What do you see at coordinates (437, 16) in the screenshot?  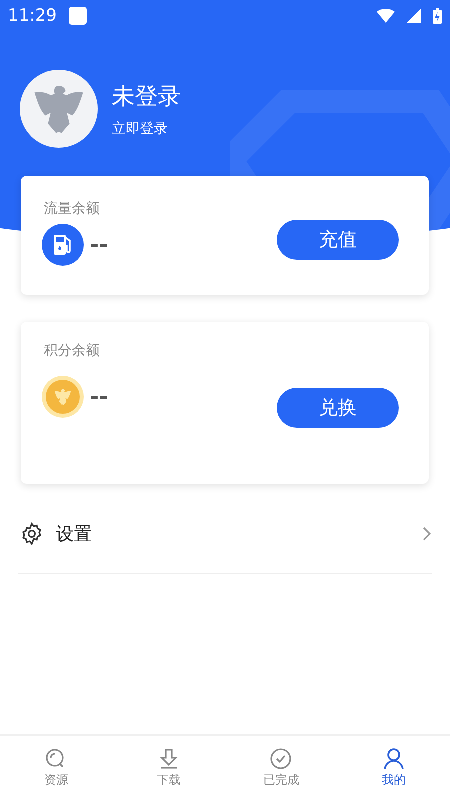 I see `battery-icon` at bounding box center [437, 16].